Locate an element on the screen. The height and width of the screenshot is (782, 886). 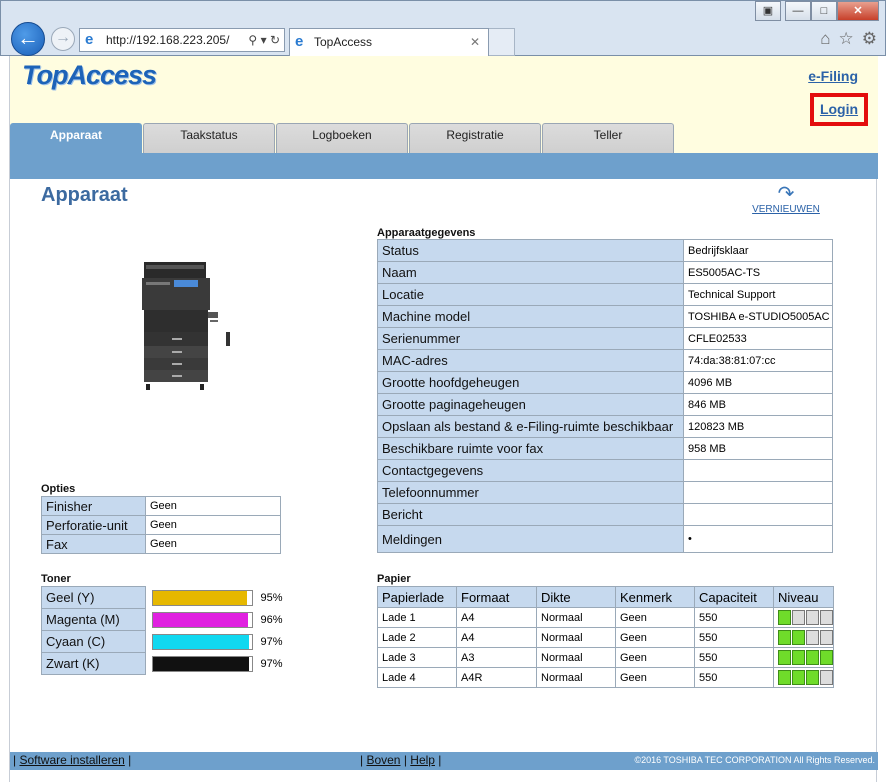
paper-header-3: Kenmerk is located at coordinates (655, 597).